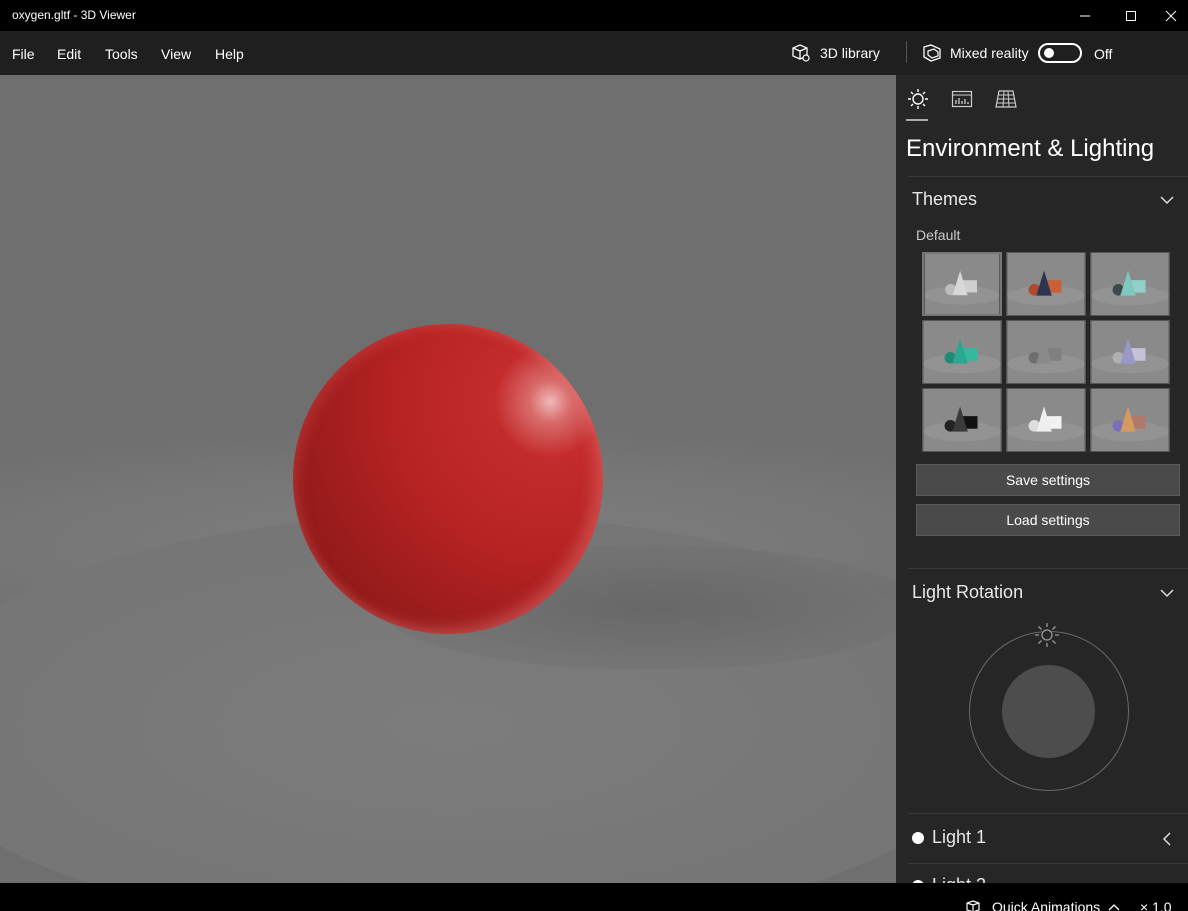 The image size is (1188, 911). I want to click on animation-speed: × 1.0, so click(1156, 905).